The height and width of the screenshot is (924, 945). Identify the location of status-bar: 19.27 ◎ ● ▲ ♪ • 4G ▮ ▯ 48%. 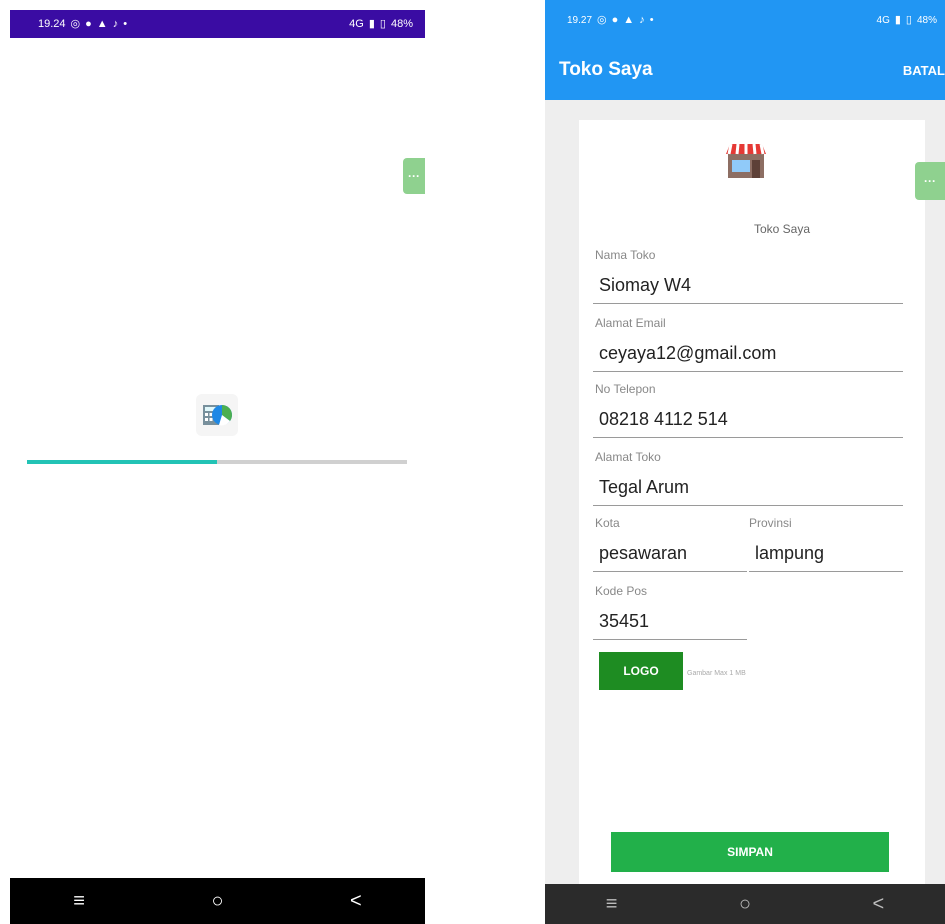
(745, 20).